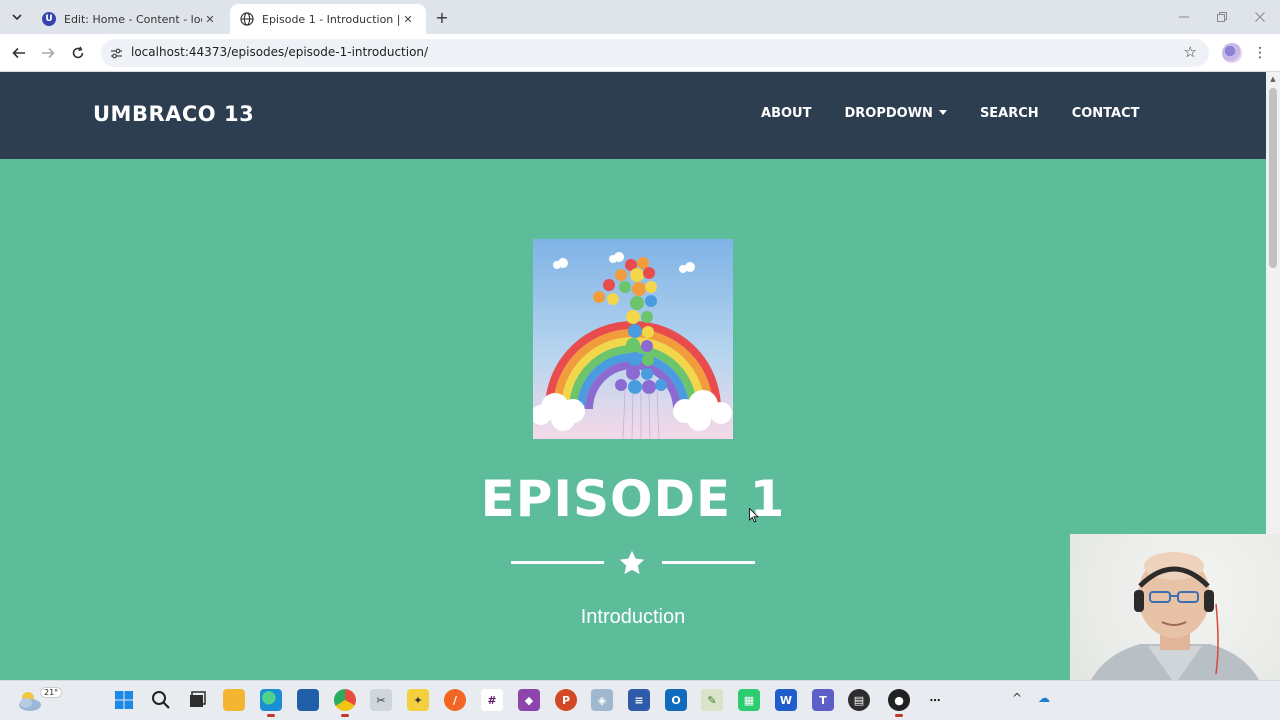  Describe the element at coordinates (161, 700) in the screenshot. I see `search-icon` at that location.